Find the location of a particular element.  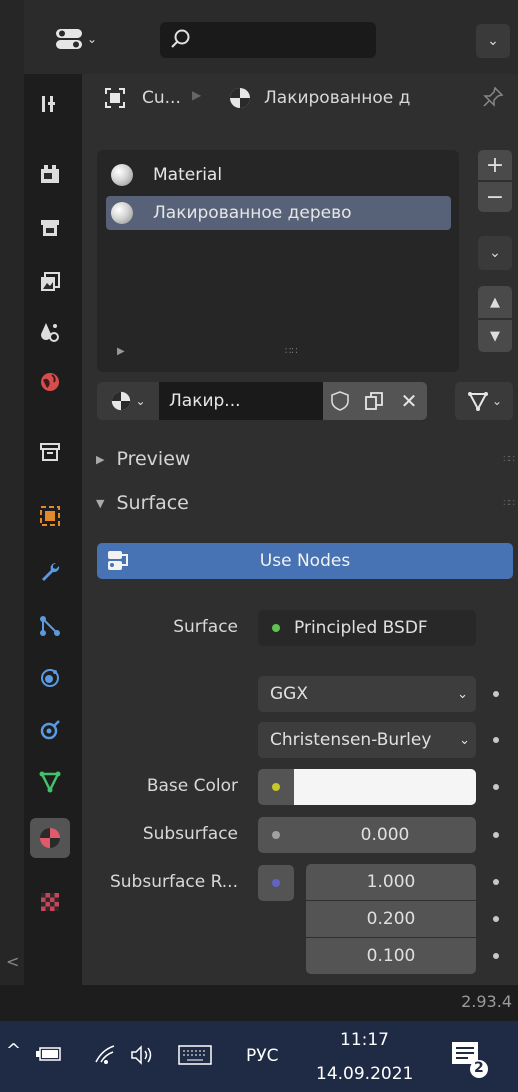

surface-shader-field: Principled BSDF is located at coordinates (367, 628).